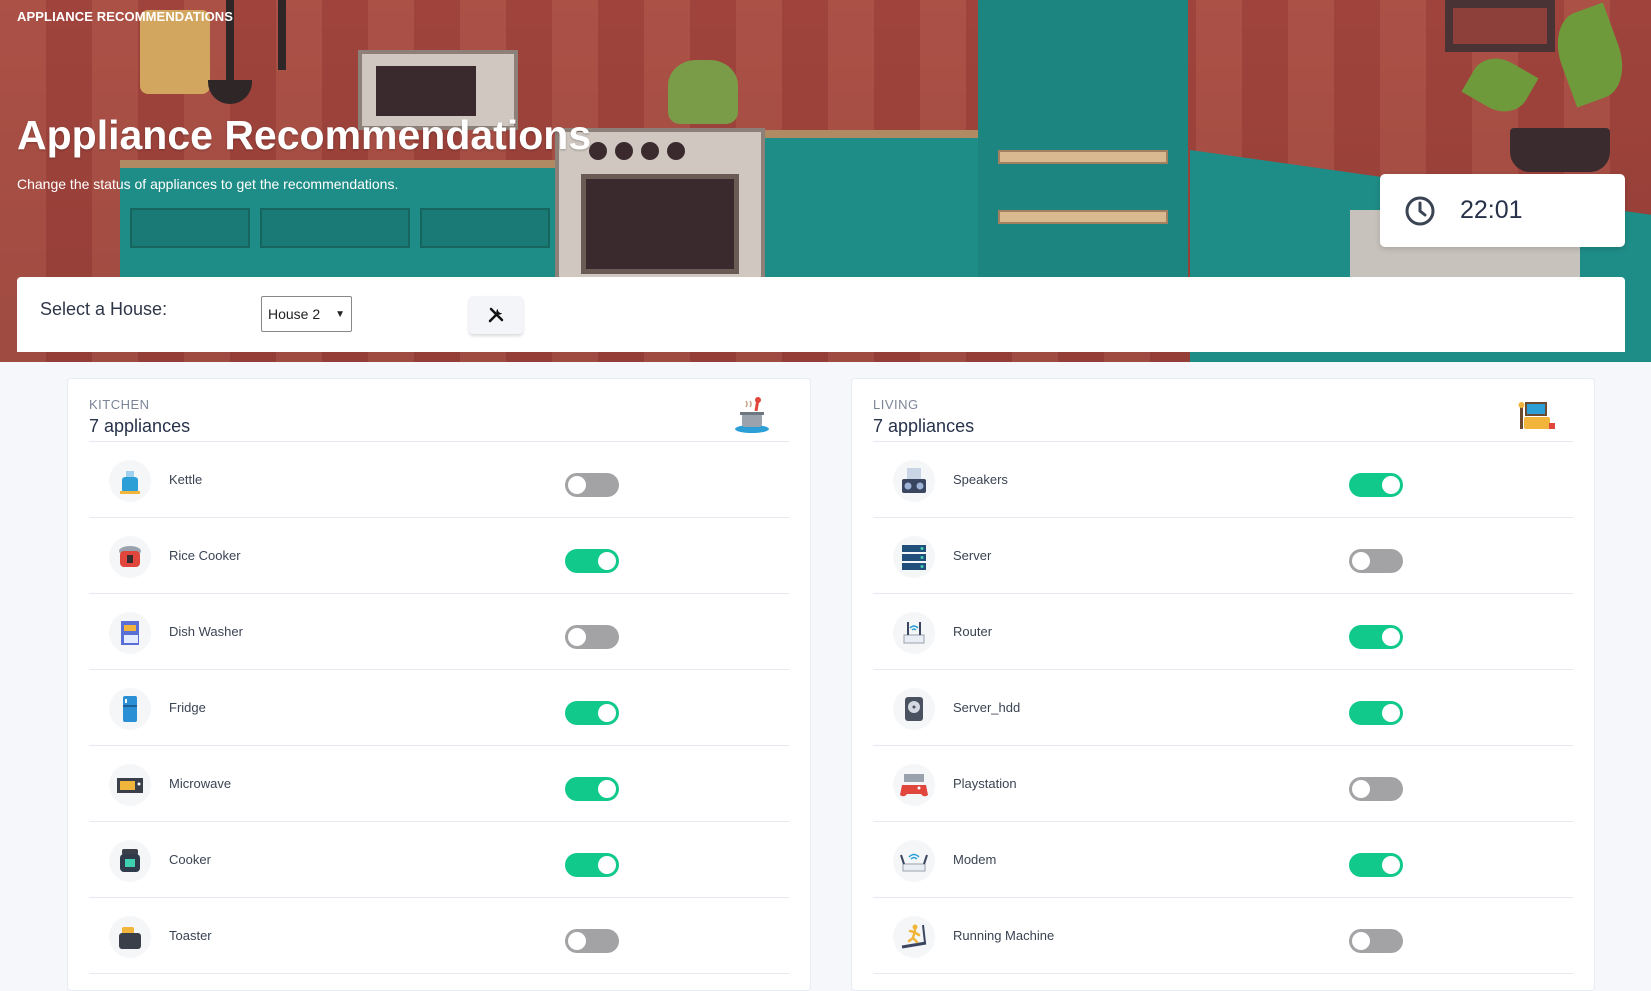 The image size is (1651, 991). Describe the element at coordinates (282, 35) in the screenshot. I see `spatula-illustration` at that location.